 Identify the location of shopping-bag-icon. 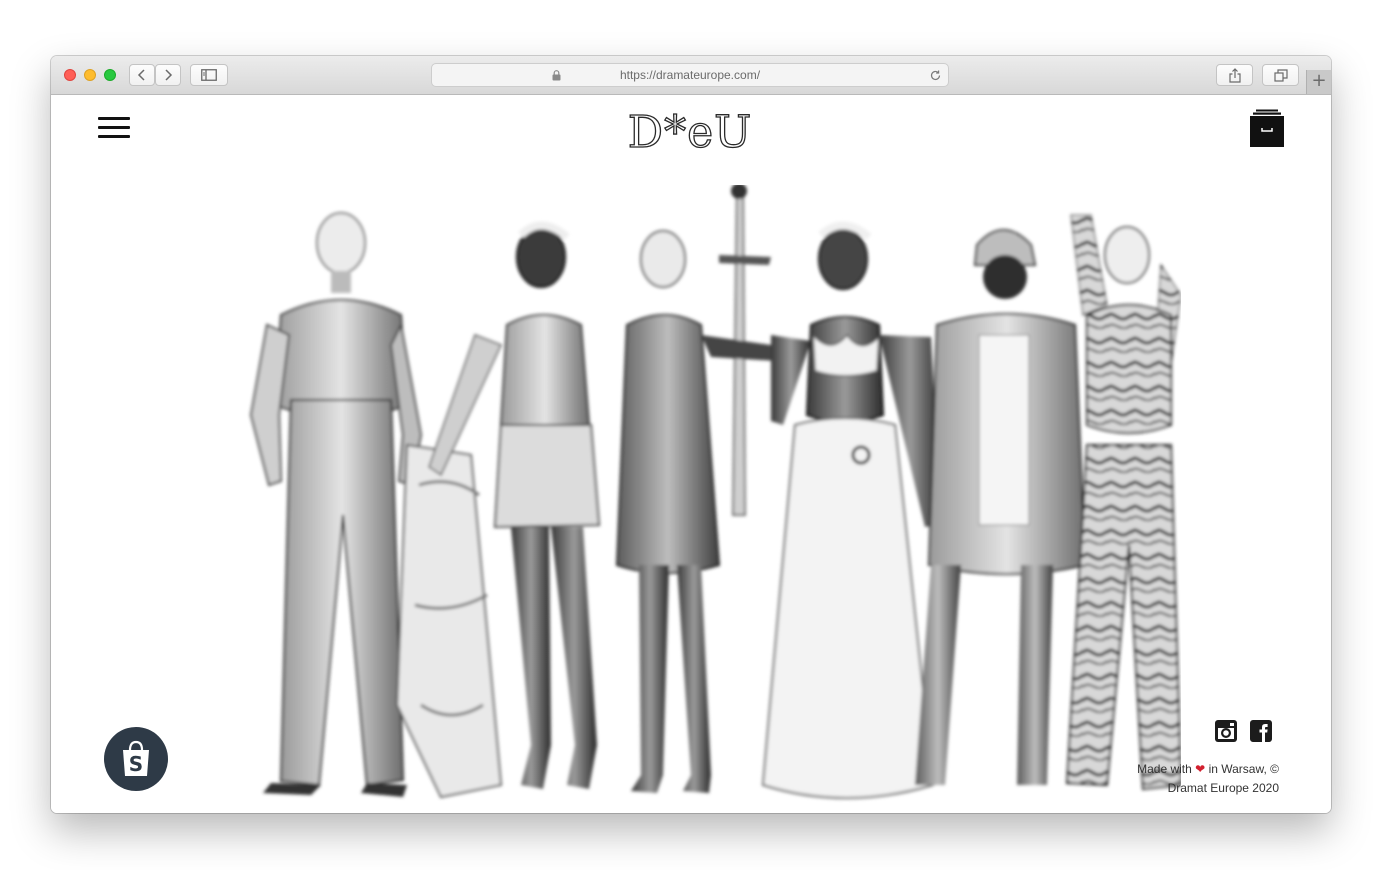
(1267, 128).